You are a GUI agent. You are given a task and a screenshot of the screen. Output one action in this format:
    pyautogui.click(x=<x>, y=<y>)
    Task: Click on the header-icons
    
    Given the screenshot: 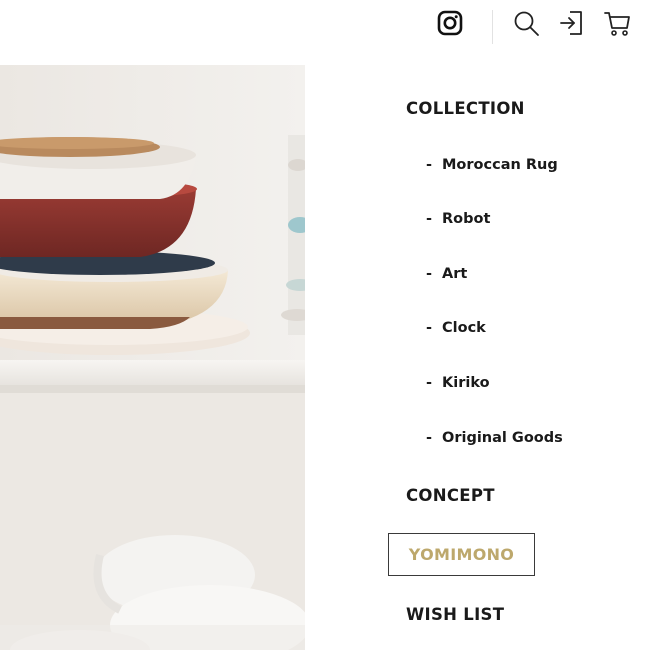 What is the action you would take?
    pyautogui.click(x=325, y=25)
    